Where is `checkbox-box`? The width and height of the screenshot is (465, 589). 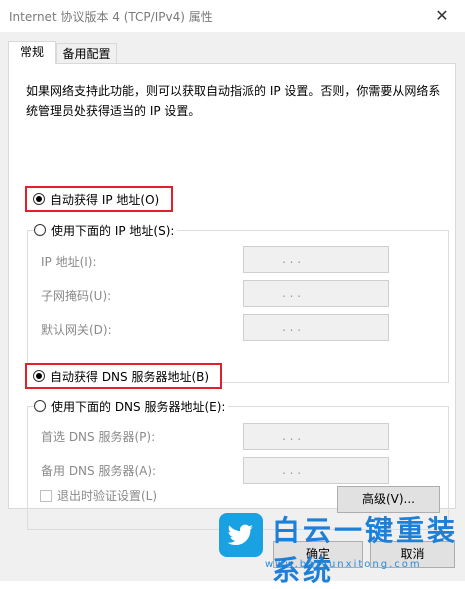 checkbox-box is located at coordinates (46, 495).